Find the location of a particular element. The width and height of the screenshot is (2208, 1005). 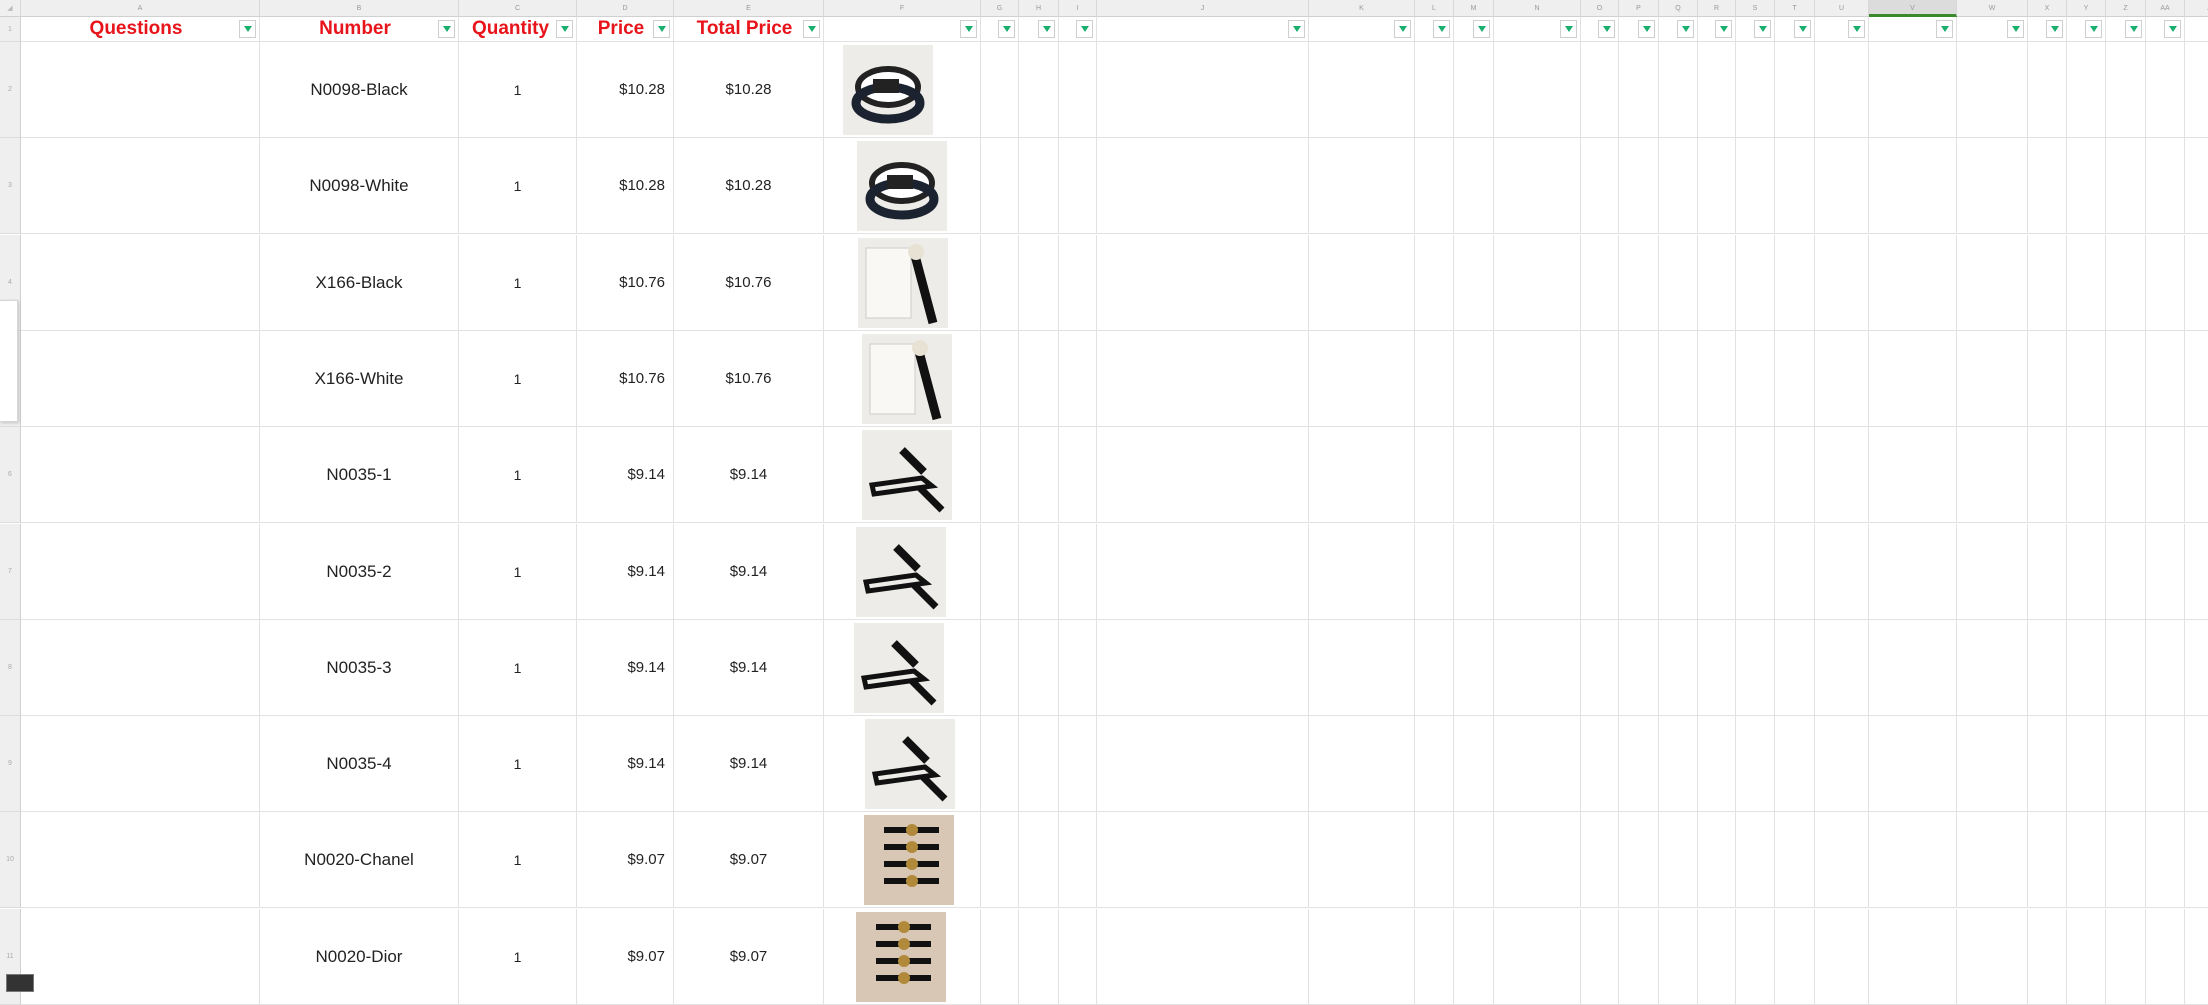

keyboard-icon is located at coordinates (20, 983).